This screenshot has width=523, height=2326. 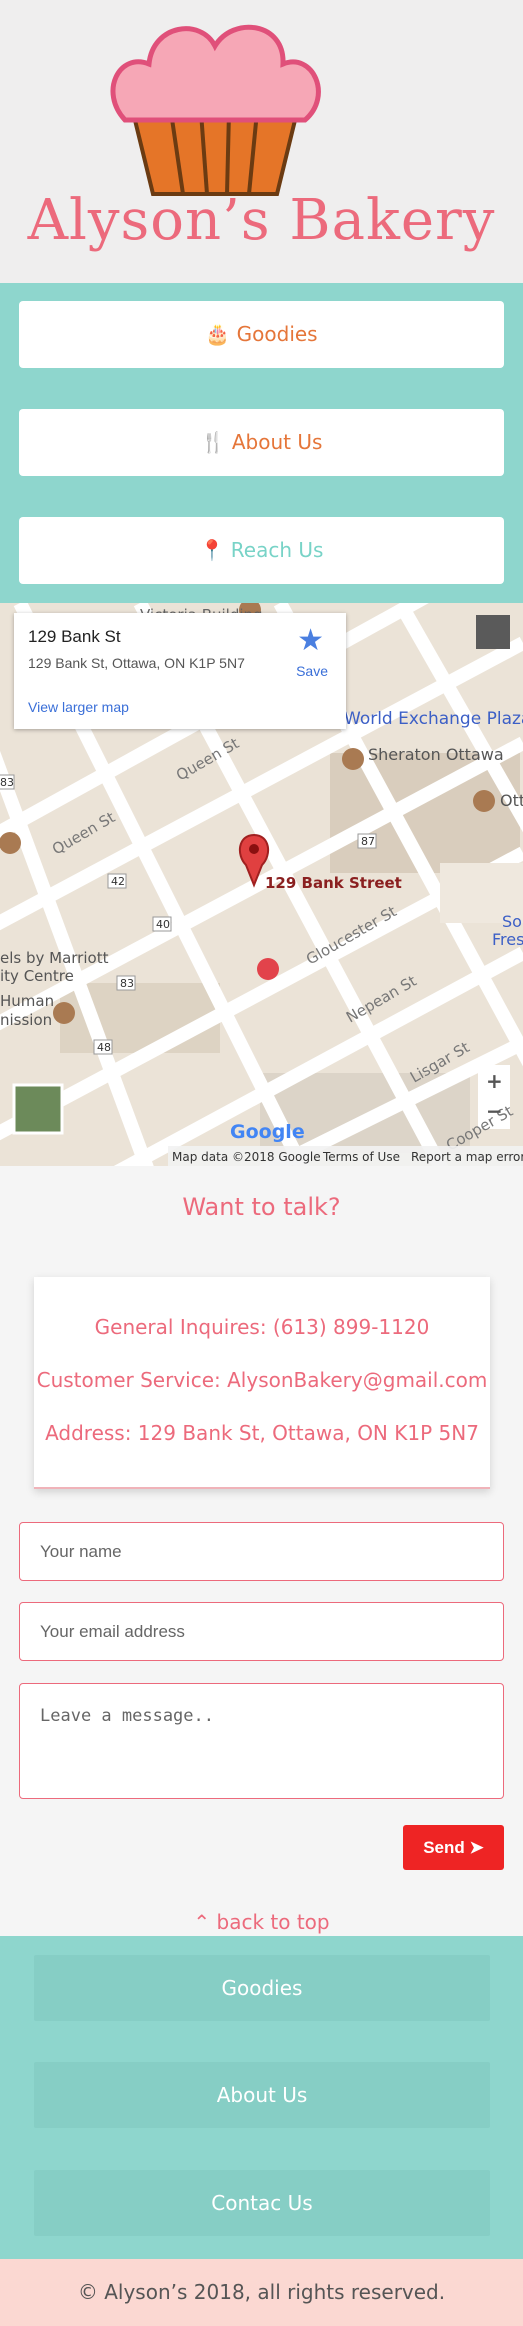 I want to click on bakery-title: Alyson’s Bakery, so click(x=261, y=220).